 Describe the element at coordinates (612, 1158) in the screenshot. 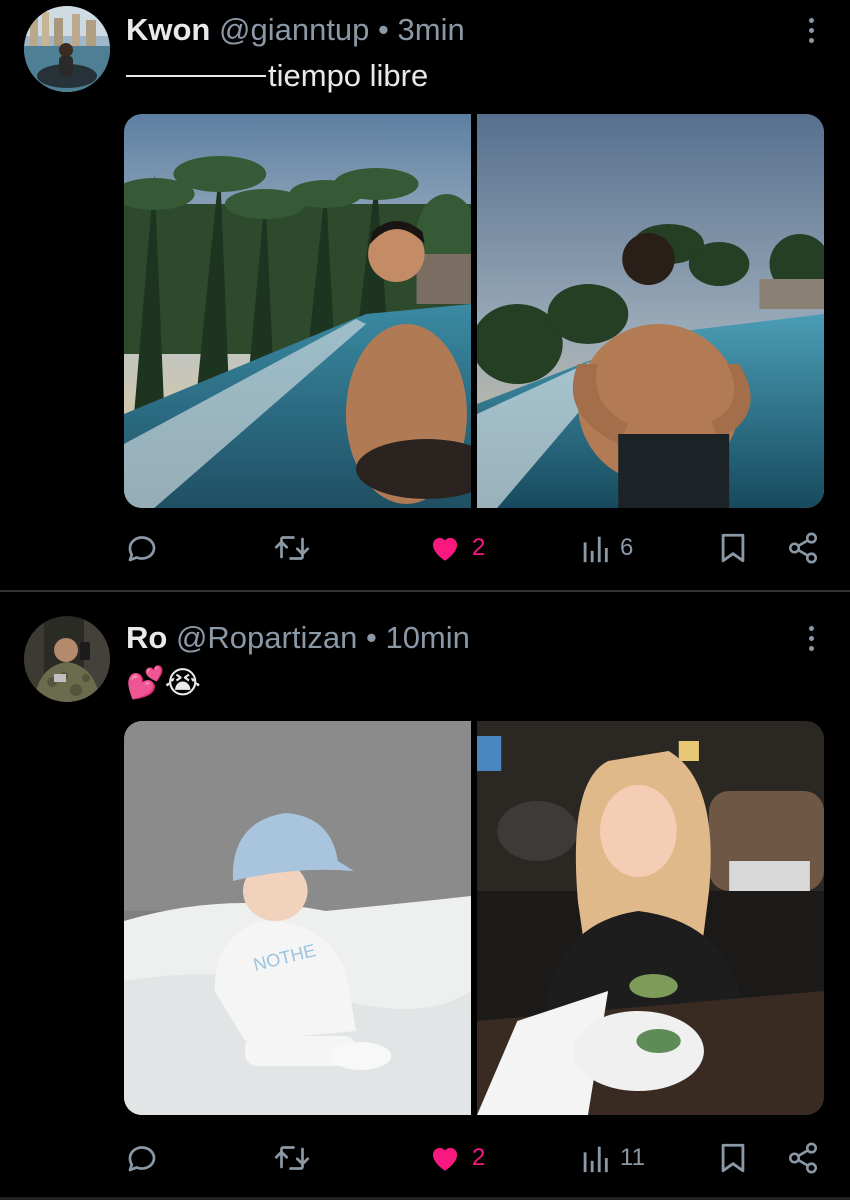

I see `views-button: 11` at that location.